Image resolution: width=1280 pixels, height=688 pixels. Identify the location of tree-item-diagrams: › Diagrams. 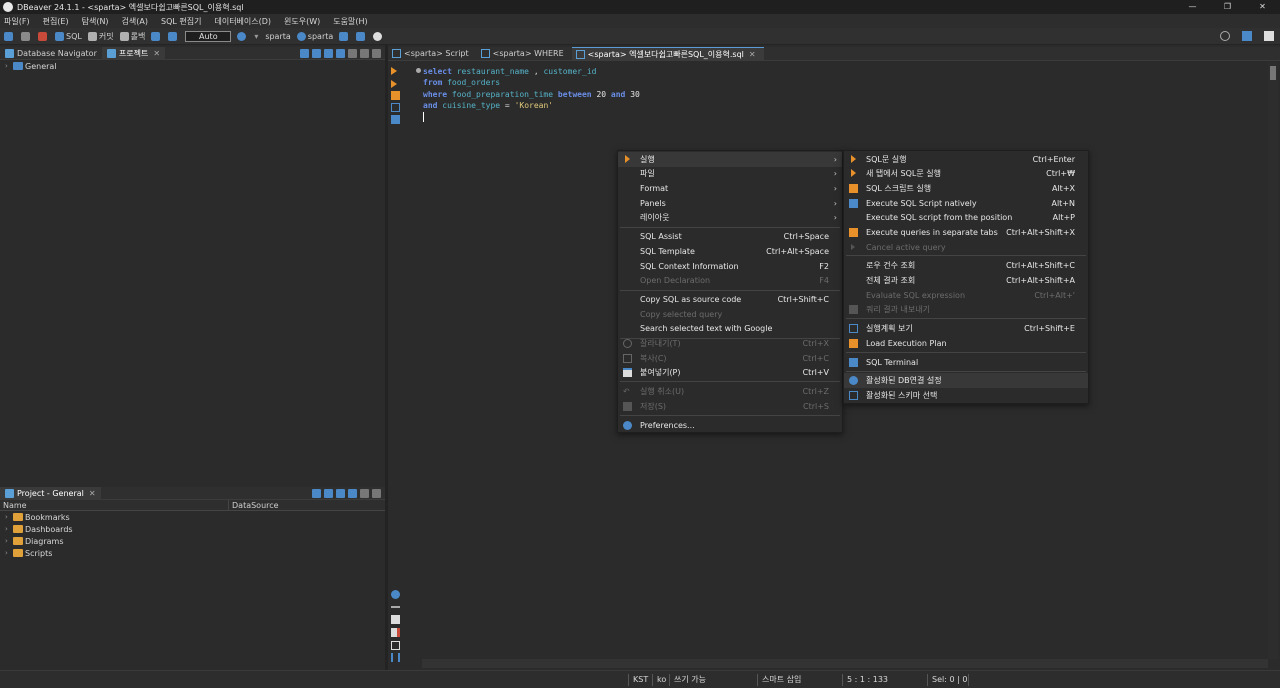
(192, 541).